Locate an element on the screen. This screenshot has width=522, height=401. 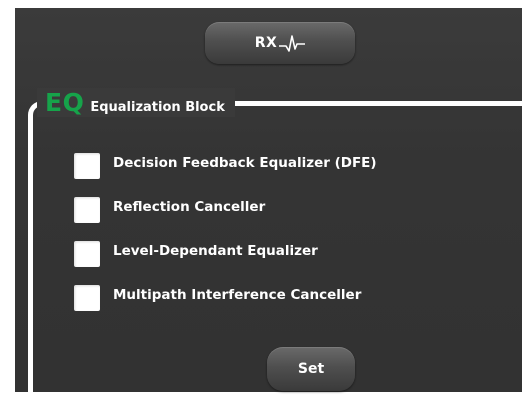
option-level-dependant-equalizer: Level-Dependant Equalizer is located at coordinates (196, 254).